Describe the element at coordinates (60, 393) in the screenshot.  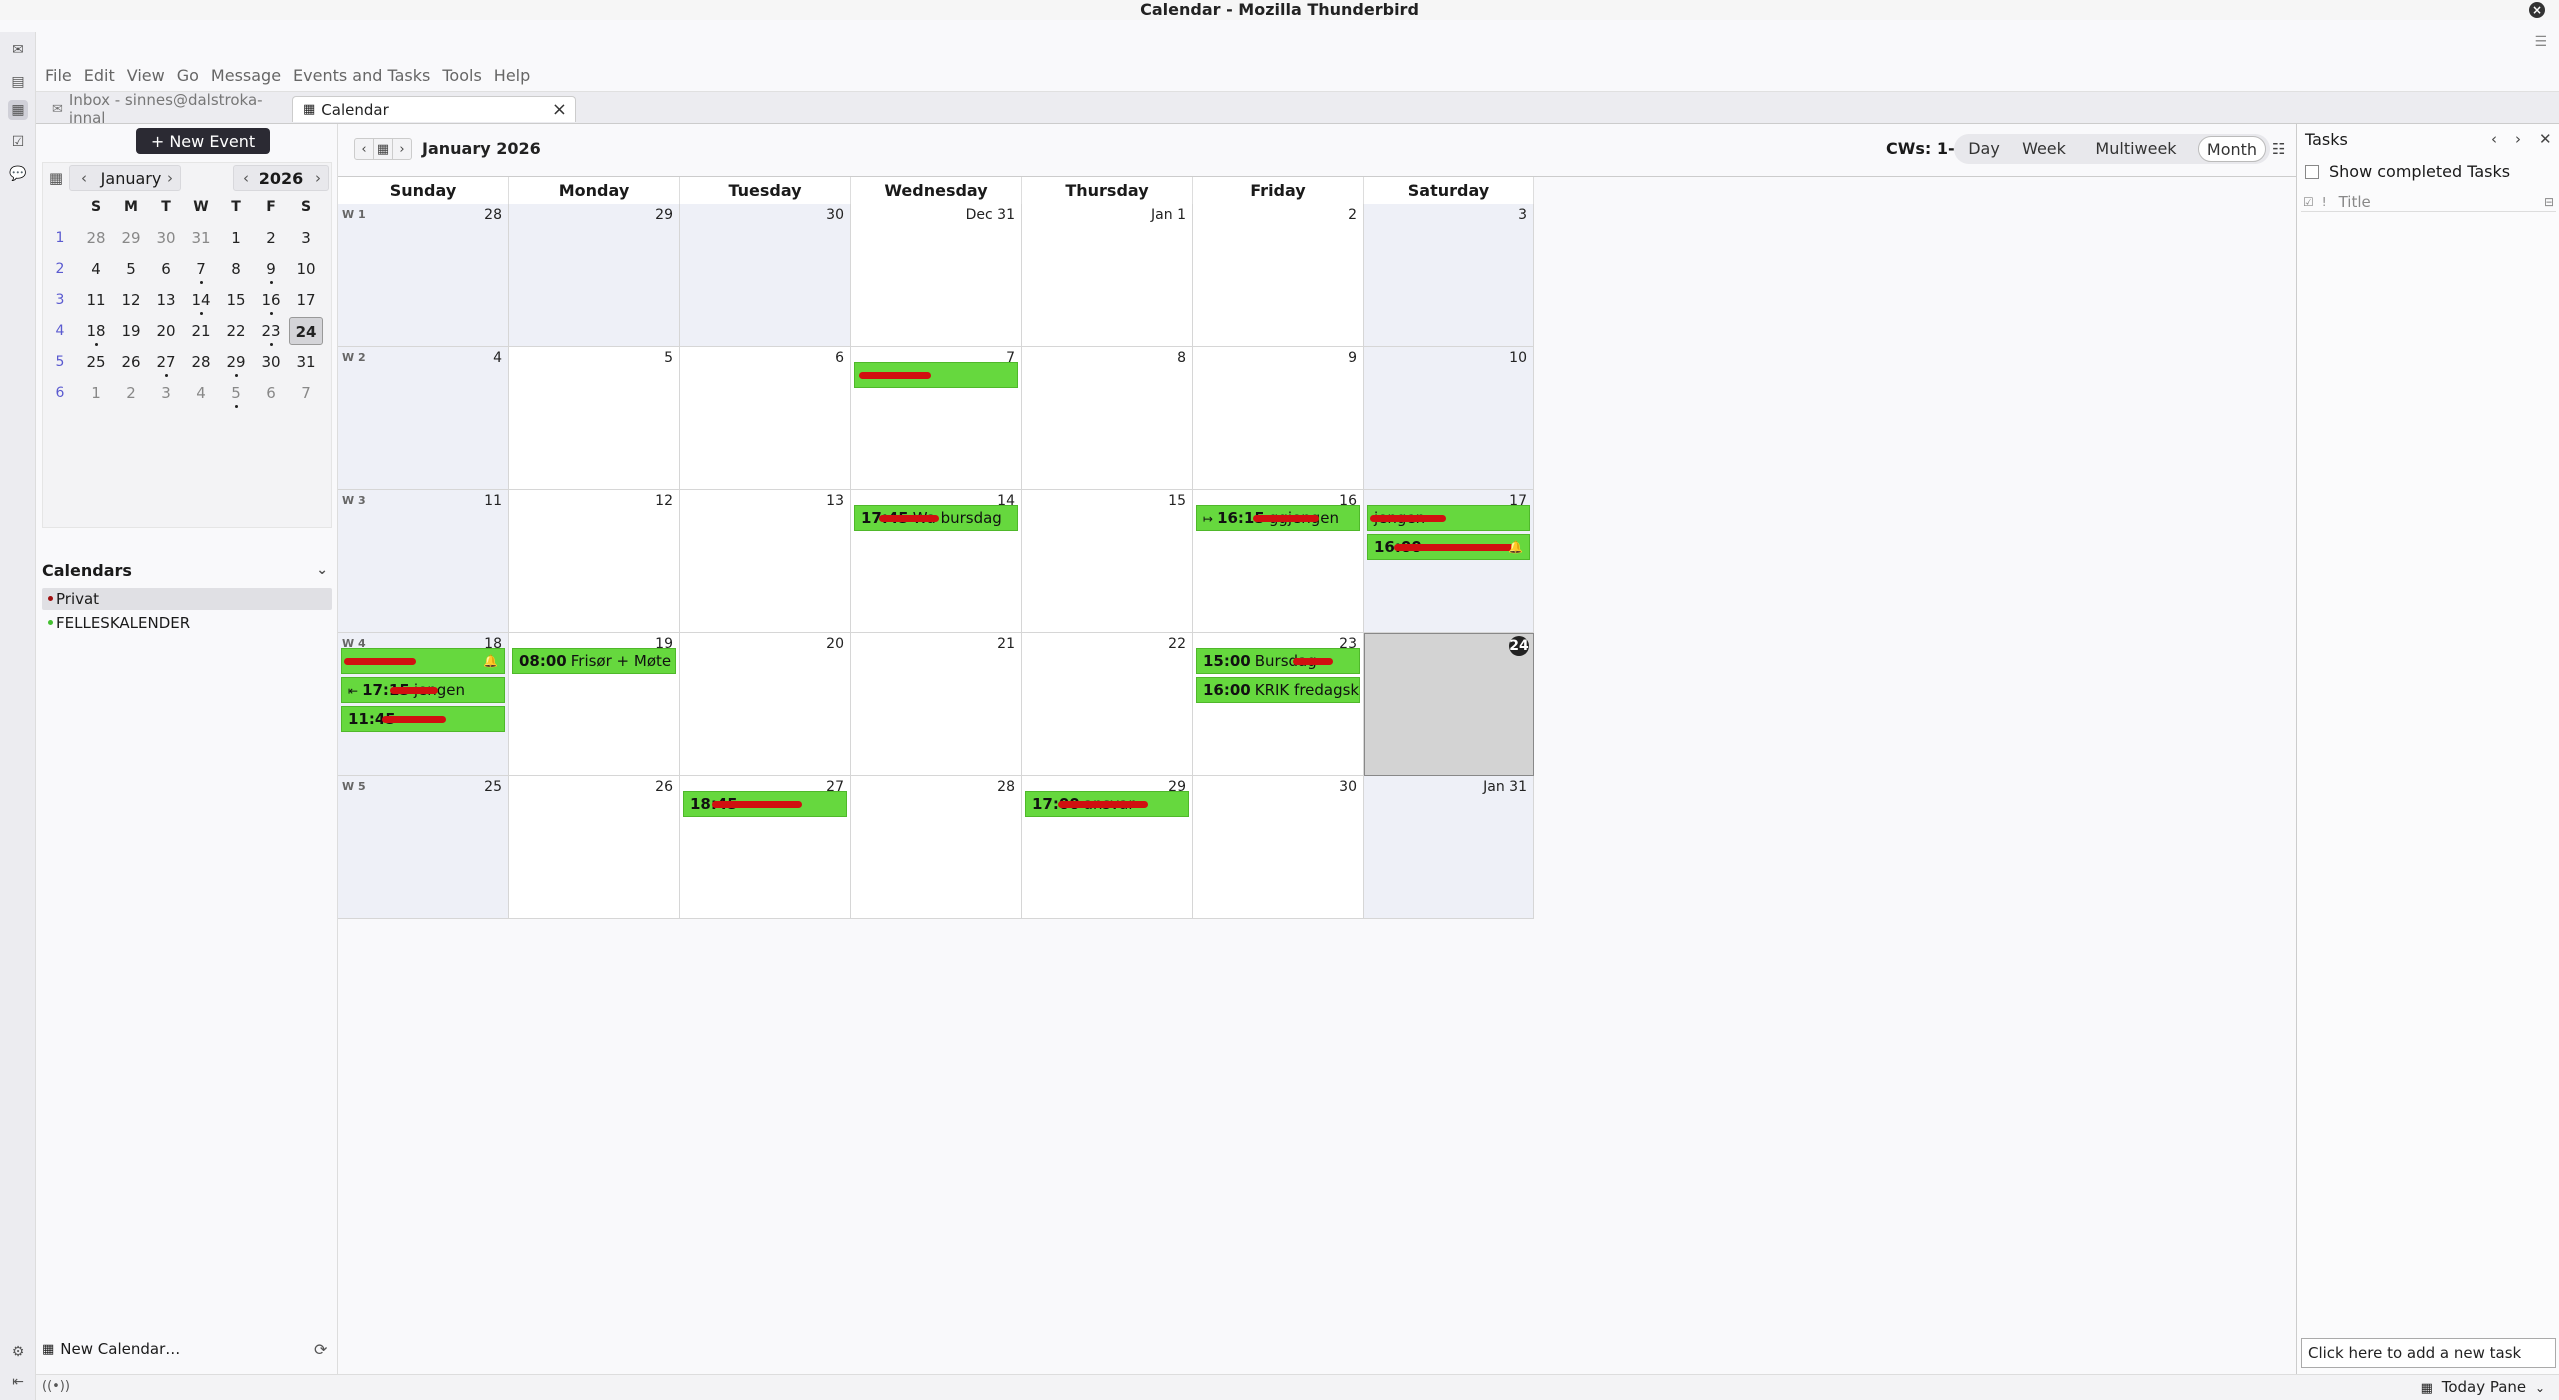
I see `week-number: 6` at that location.